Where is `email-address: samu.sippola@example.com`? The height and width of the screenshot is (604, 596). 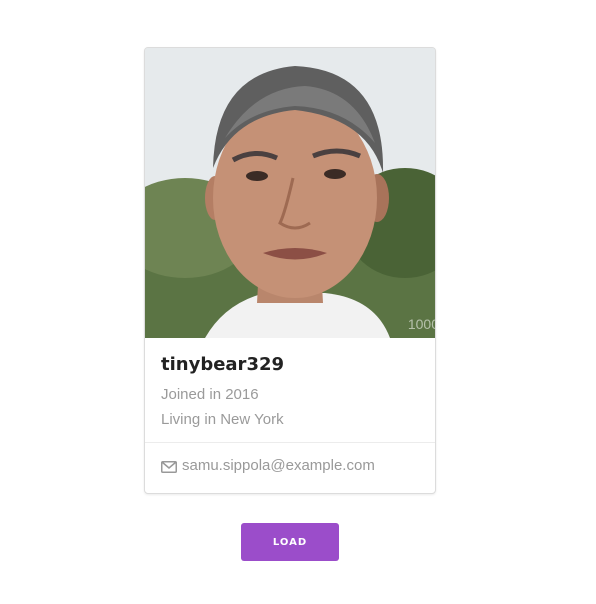 email-address: samu.sippola@example.com is located at coordinates (278, 465).